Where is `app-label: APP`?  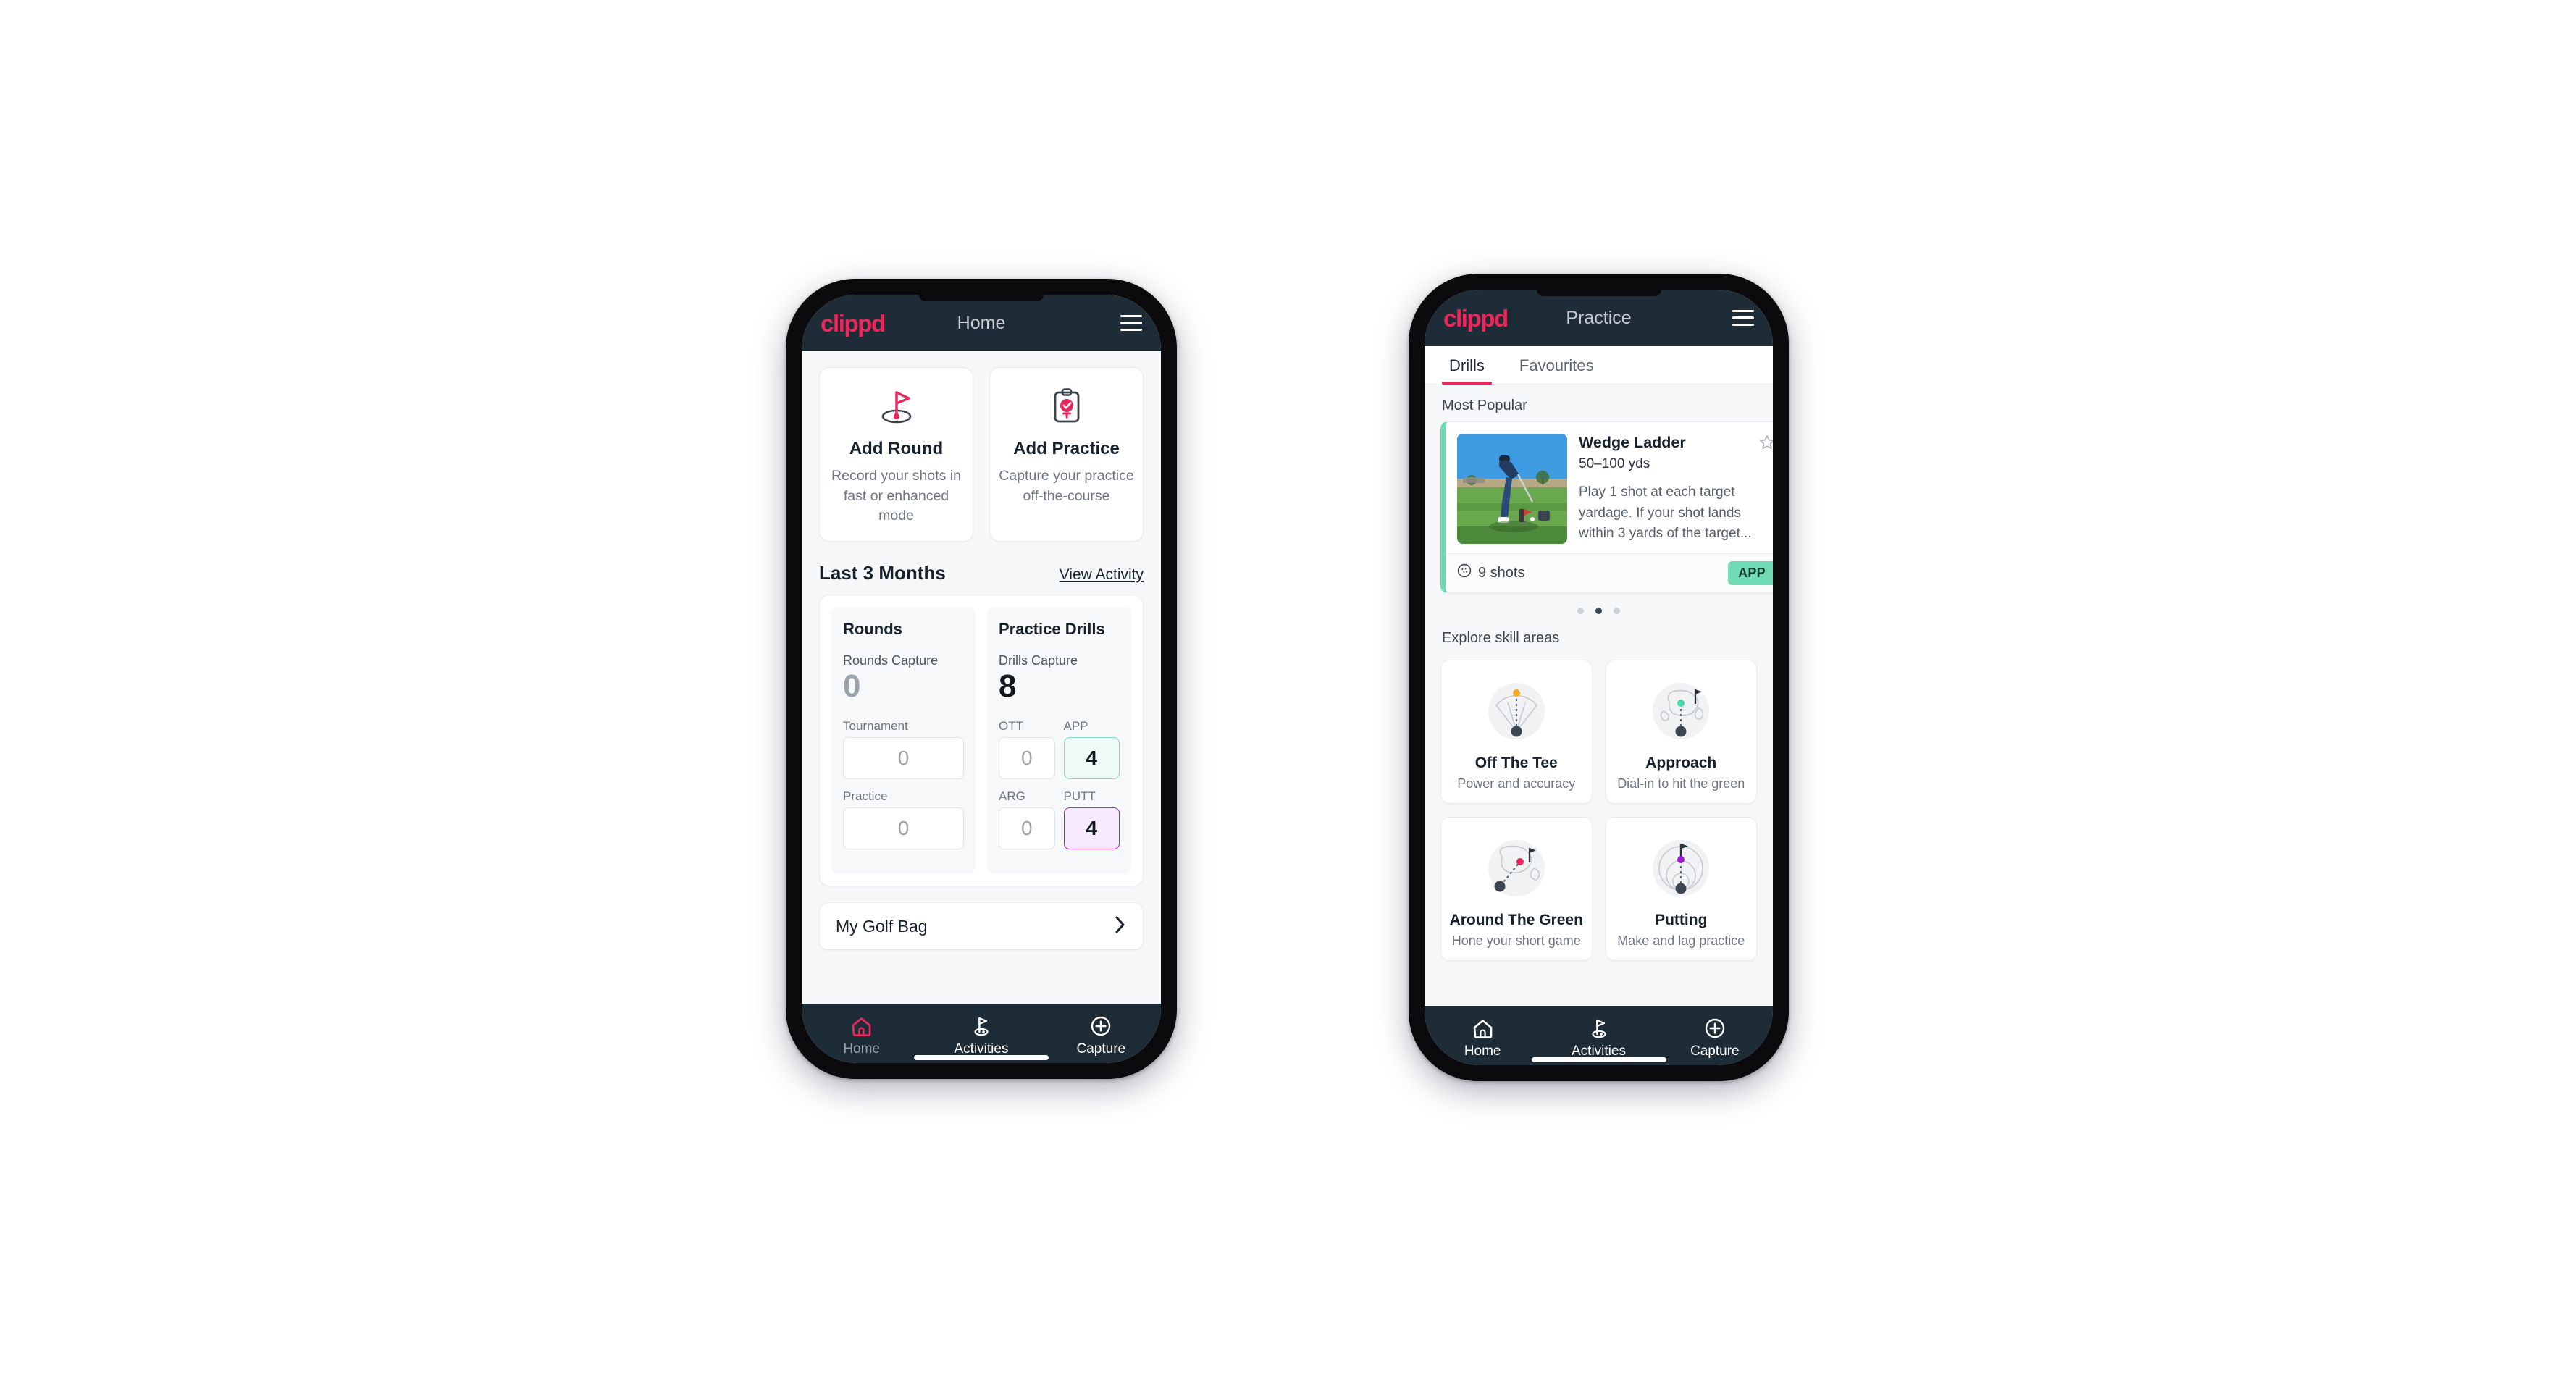
app-label: APP is located at coordinates (1075, 726).